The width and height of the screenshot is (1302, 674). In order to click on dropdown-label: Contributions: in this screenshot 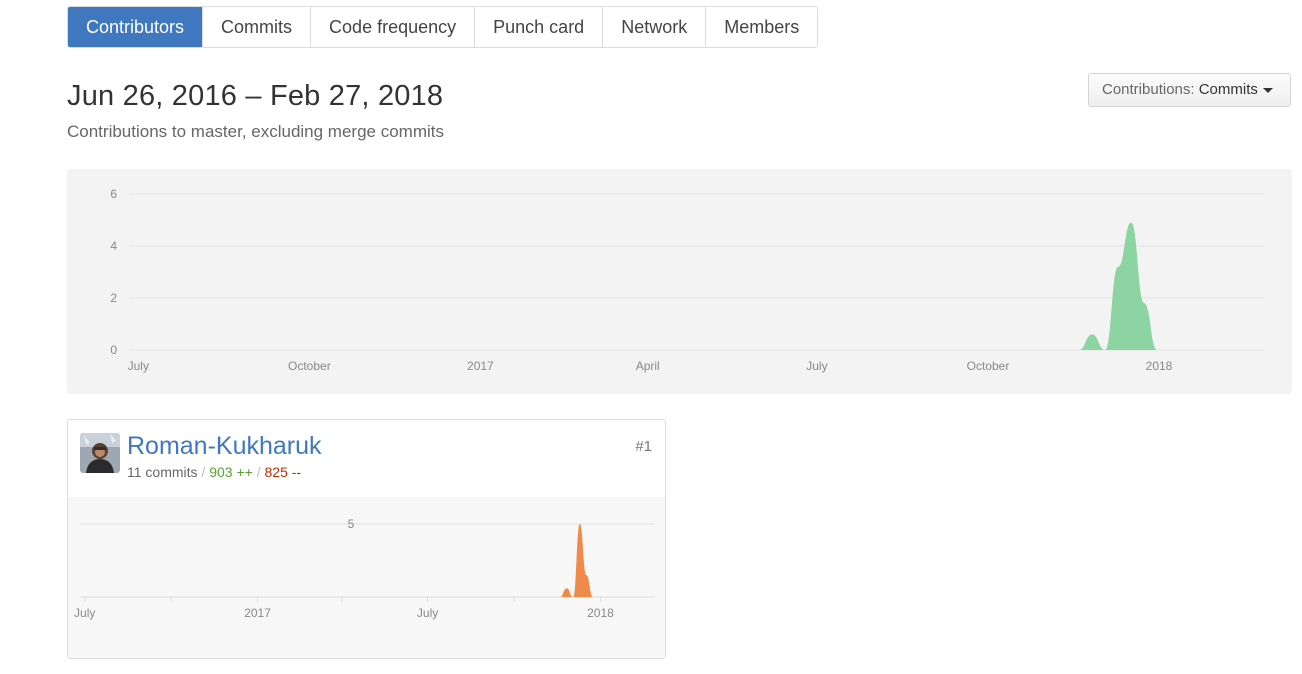, I will do `click(1150, 89)`.